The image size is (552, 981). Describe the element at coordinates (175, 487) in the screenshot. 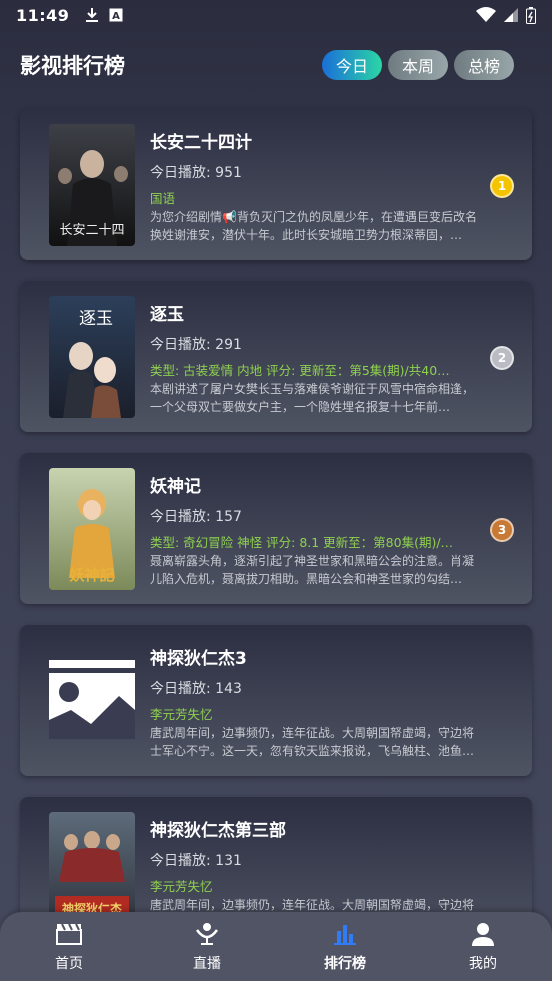

I see `card-title: 妖神记` at that location.